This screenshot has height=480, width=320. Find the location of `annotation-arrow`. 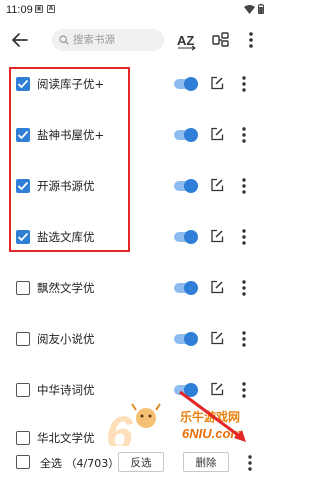

annotation-arrow is located at coordinates (212, 416).